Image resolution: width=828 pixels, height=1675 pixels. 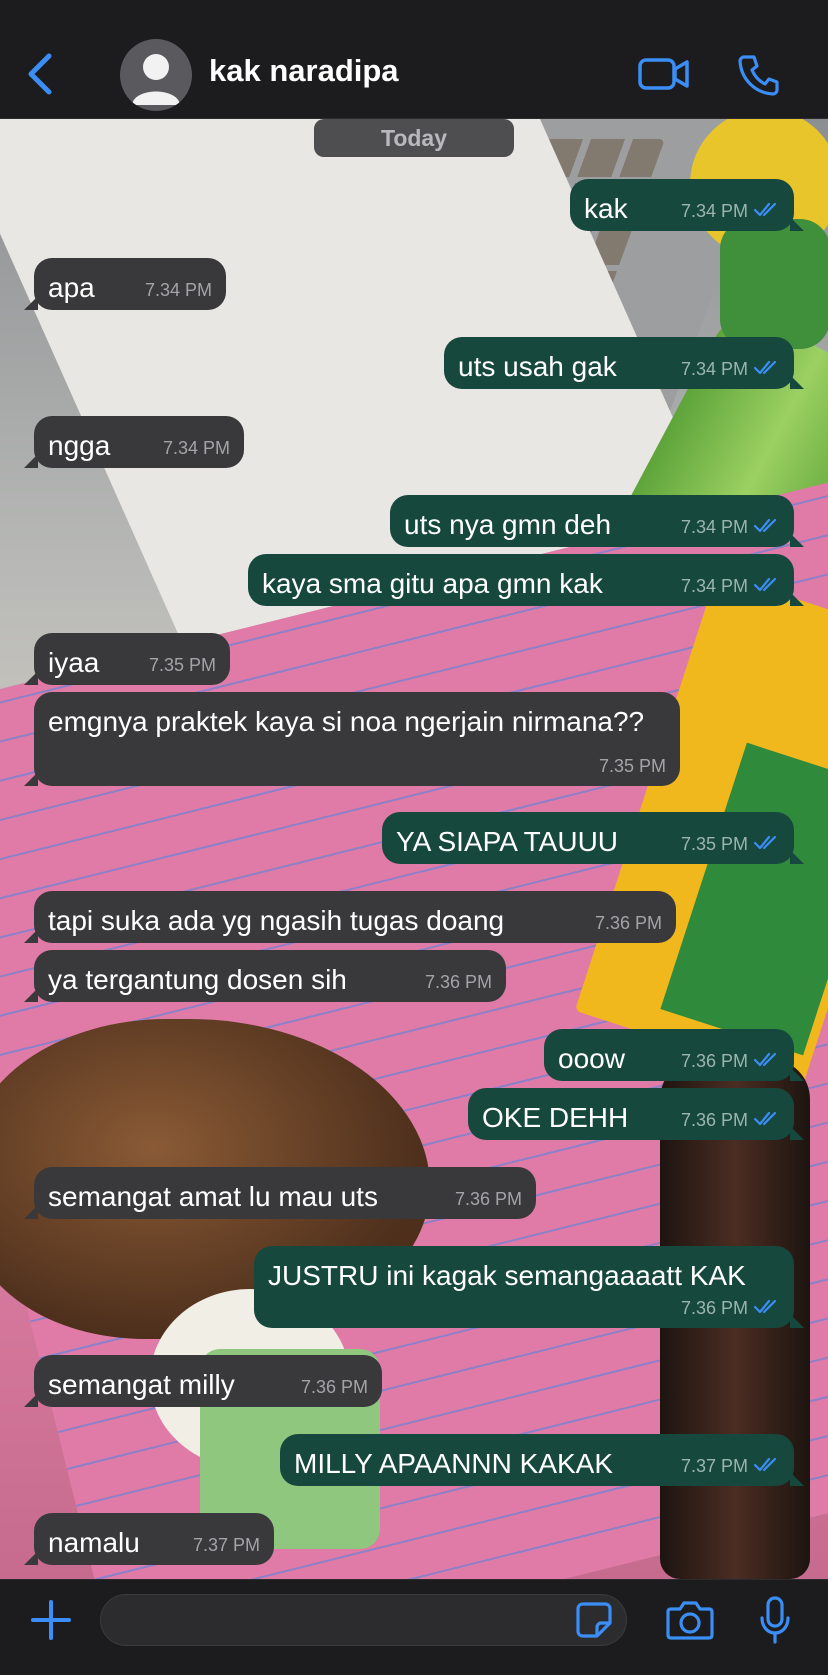 I want to click on date-separator: Today, so click(x=414, y=138).